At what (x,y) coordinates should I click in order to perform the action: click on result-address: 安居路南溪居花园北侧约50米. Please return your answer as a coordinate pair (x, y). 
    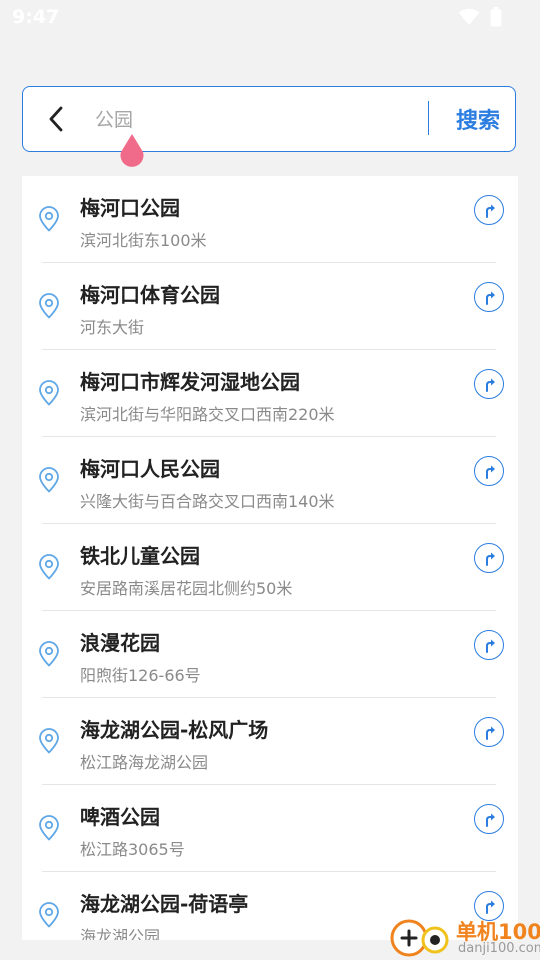
    Looking at the image, I should click on (186, 588).